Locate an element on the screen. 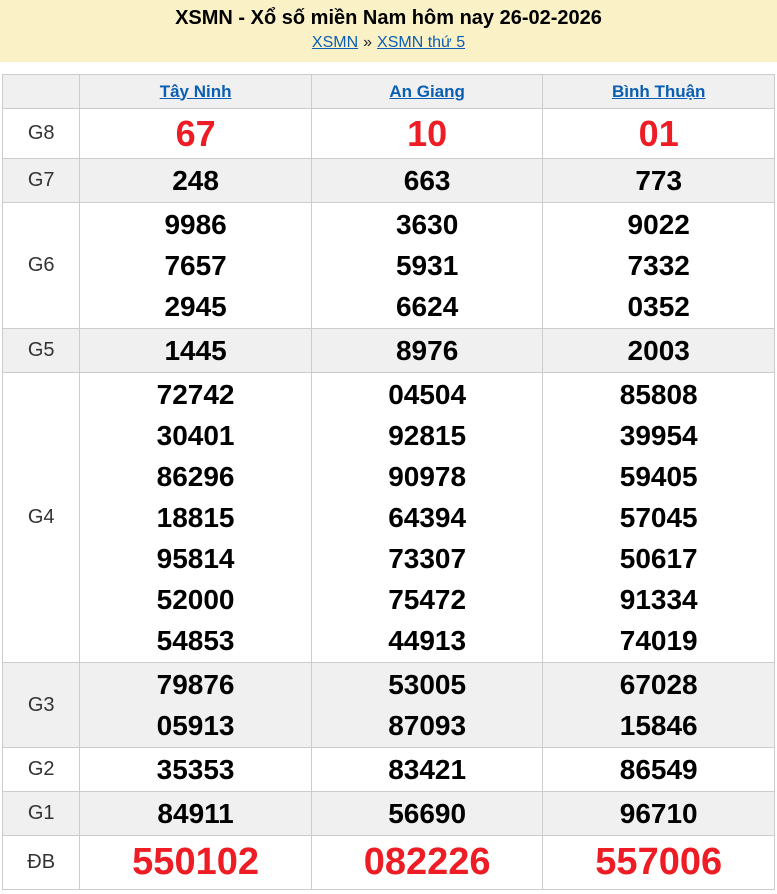 This screenshot has height=894, width=777. table-row: G6 9986 7657 2945 3630 5931 6624 9022 7332 0352 is located at coordinates (388, 265).